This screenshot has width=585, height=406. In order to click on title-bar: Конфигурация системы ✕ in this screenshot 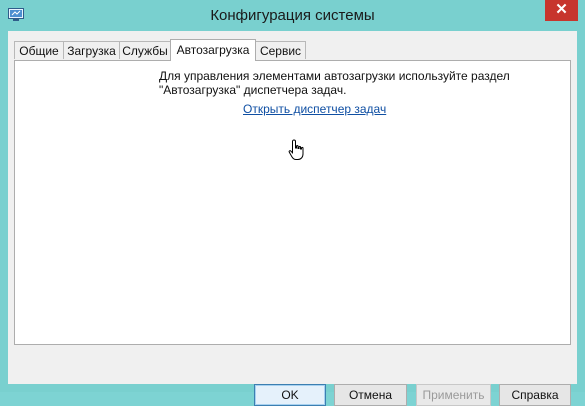, I will do `click(292, 16)`.